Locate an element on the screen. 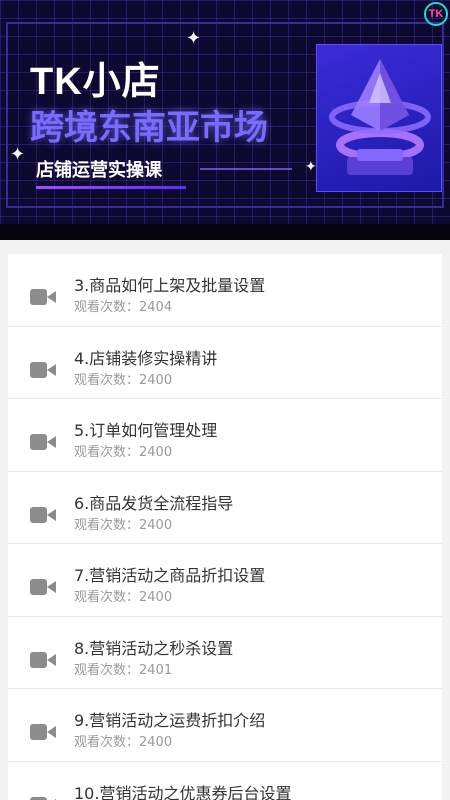 The width and height of the screenshot is (450, 800). lesson-title: 7.营销活动之商品折扣设置 is located at coordinates (170, 575).